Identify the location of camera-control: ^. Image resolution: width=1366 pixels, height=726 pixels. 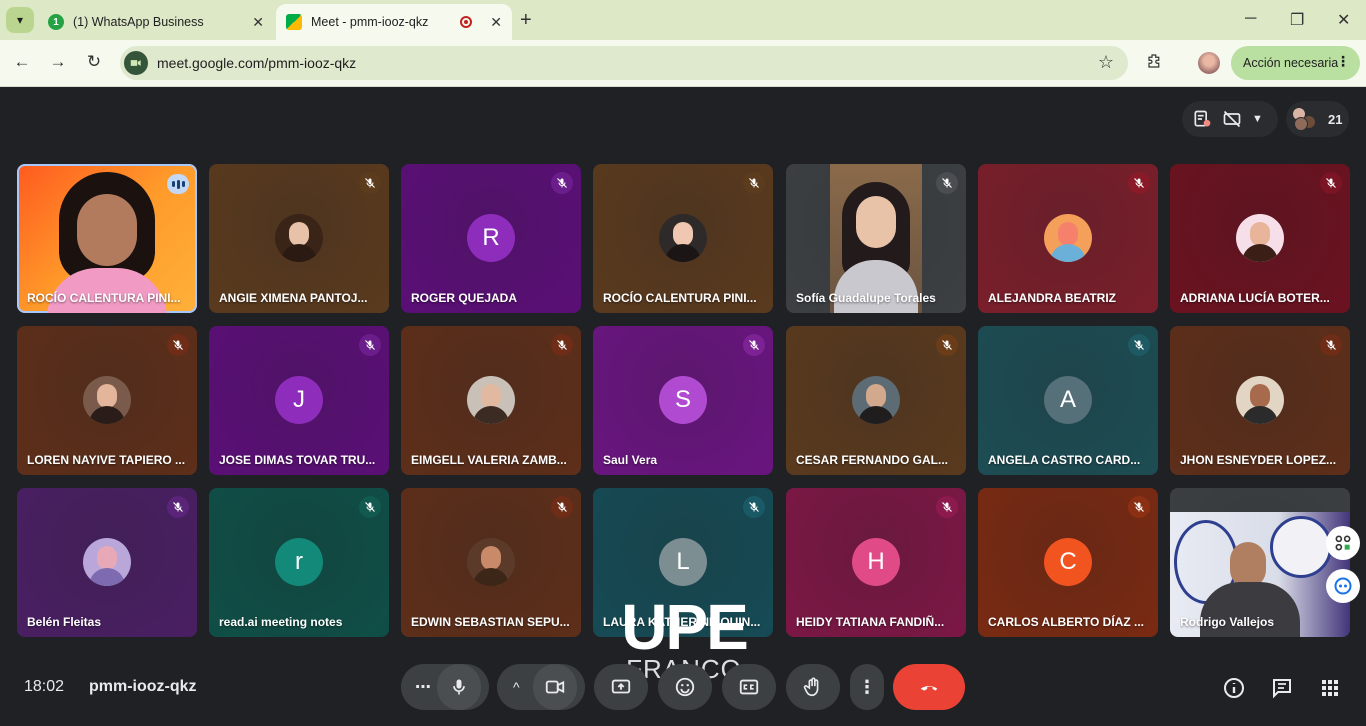
(541, 687).